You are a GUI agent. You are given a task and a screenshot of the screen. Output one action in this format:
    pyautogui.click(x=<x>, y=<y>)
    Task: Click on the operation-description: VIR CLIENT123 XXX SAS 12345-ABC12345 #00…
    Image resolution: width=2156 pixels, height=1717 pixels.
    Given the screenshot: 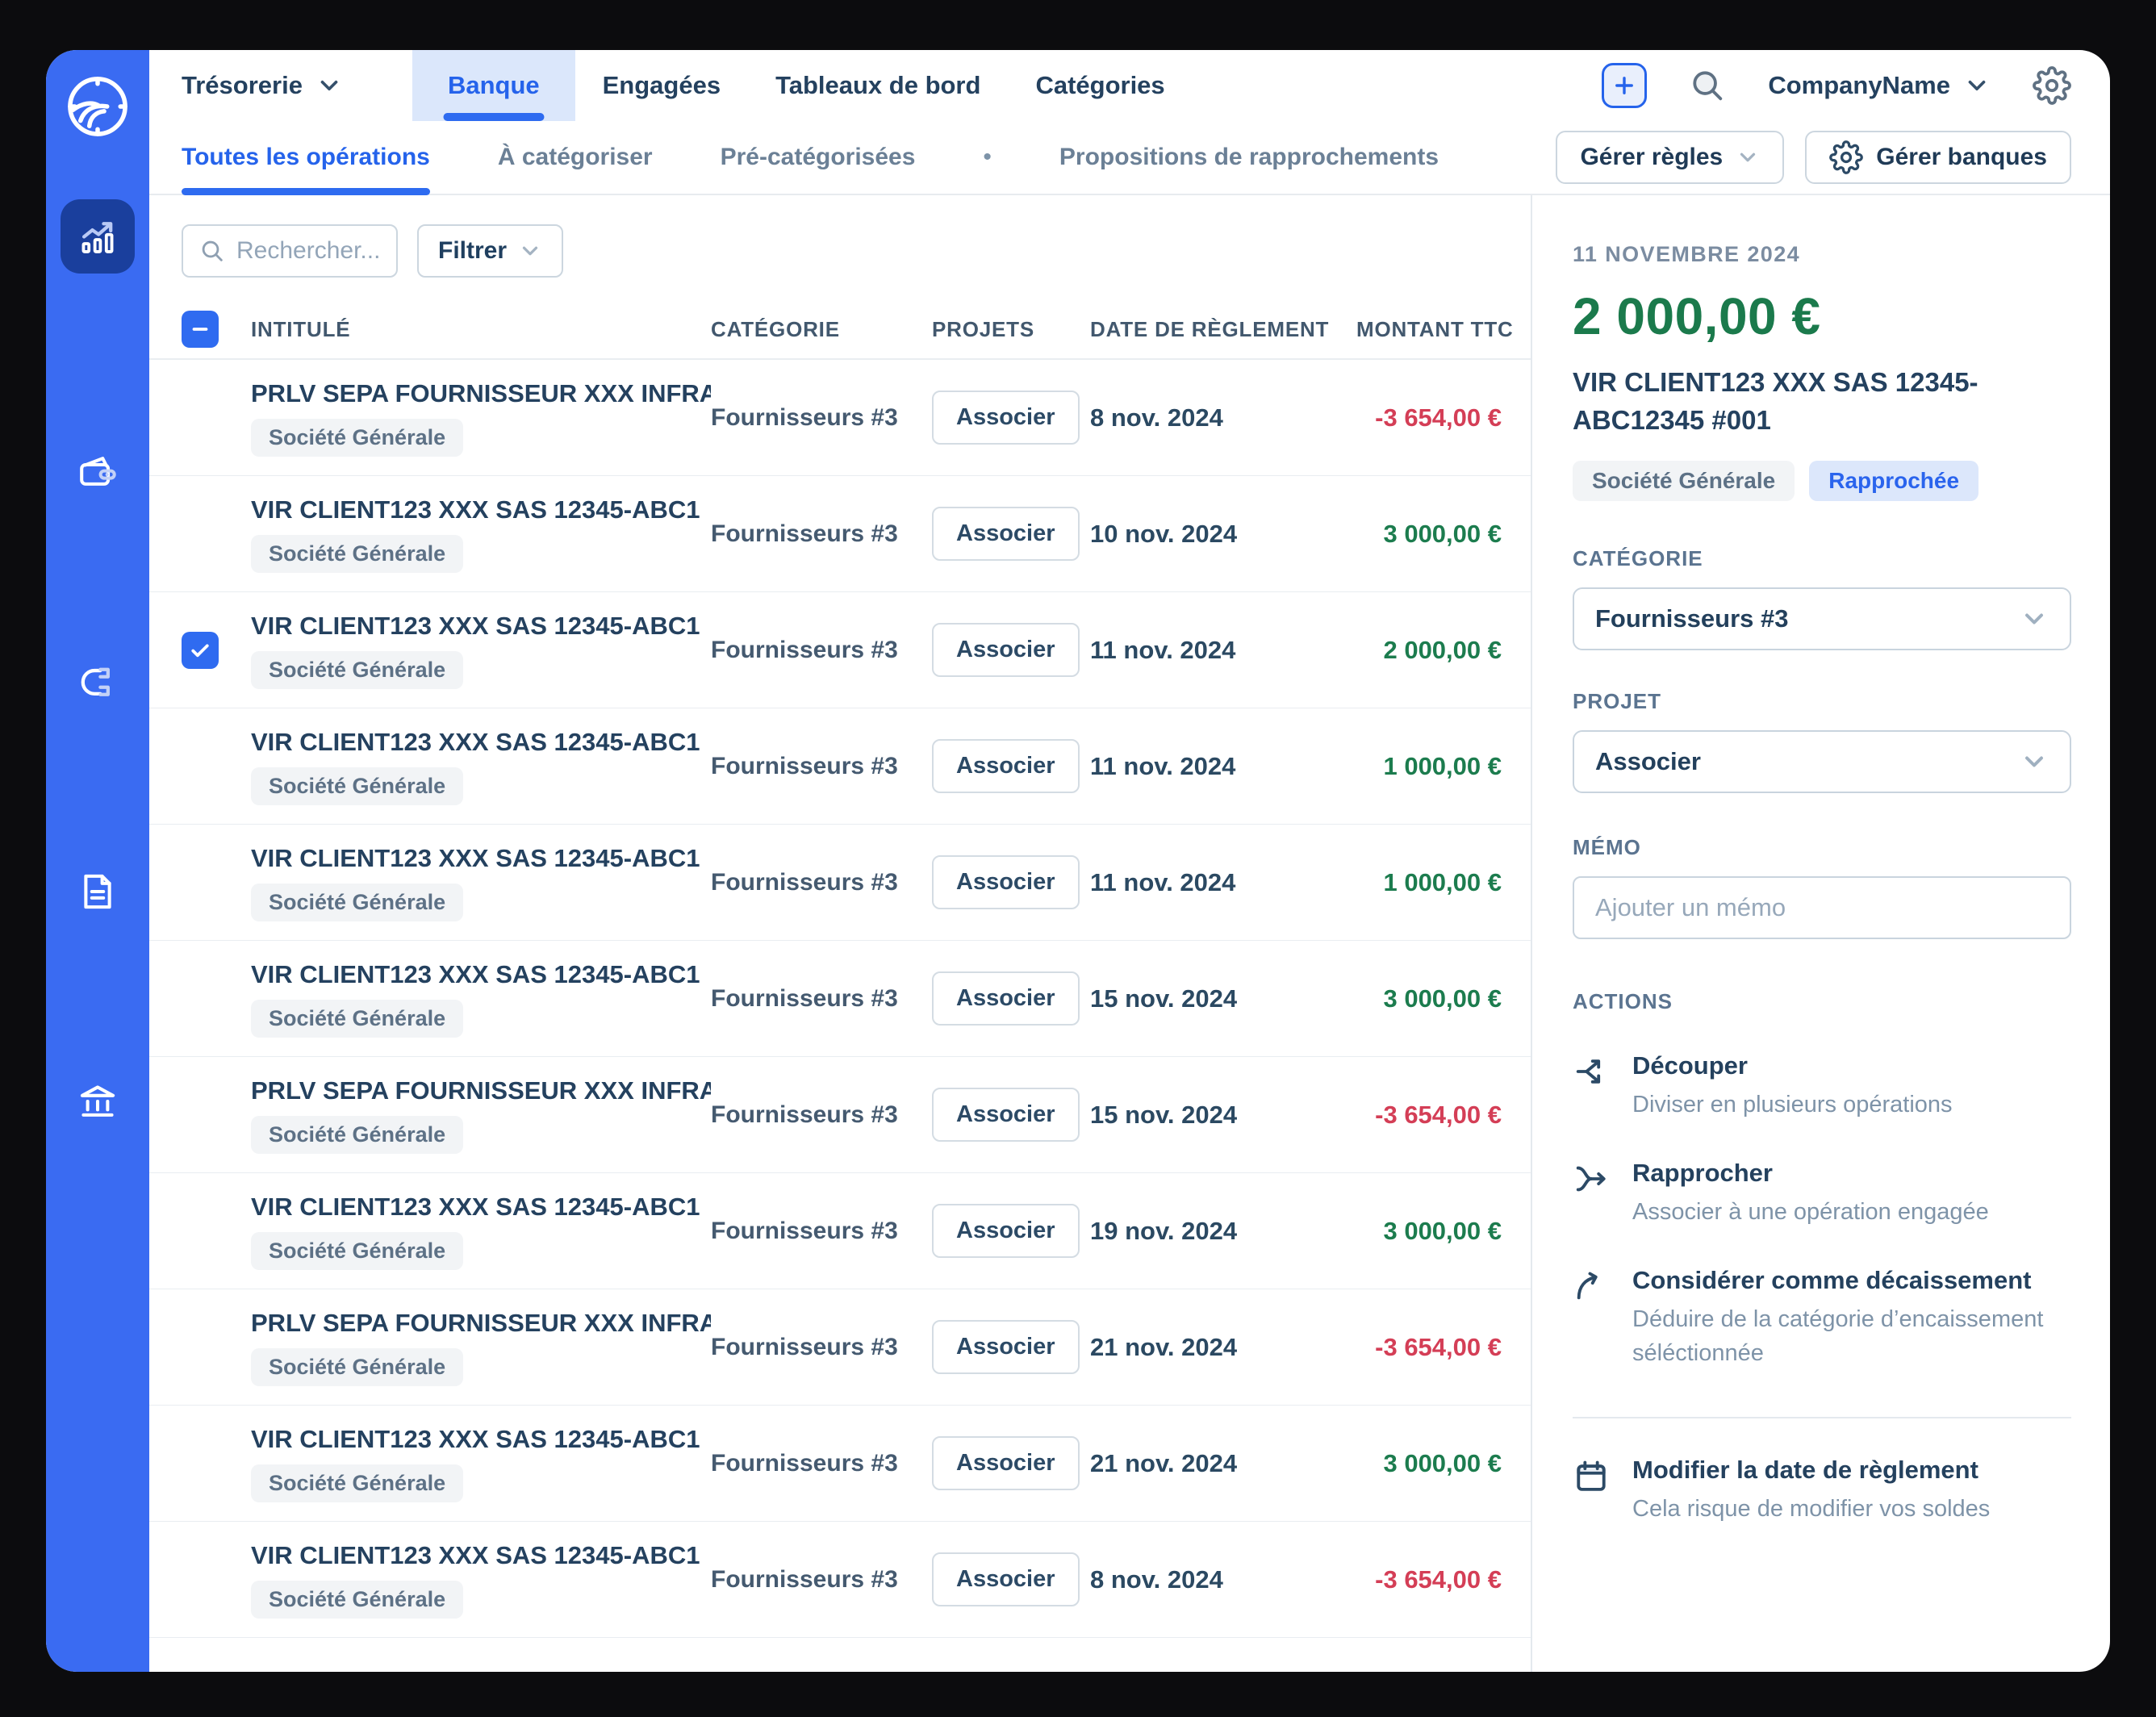 What is the action you would take?
    pyautogui.click(x=1775, y=401)
    